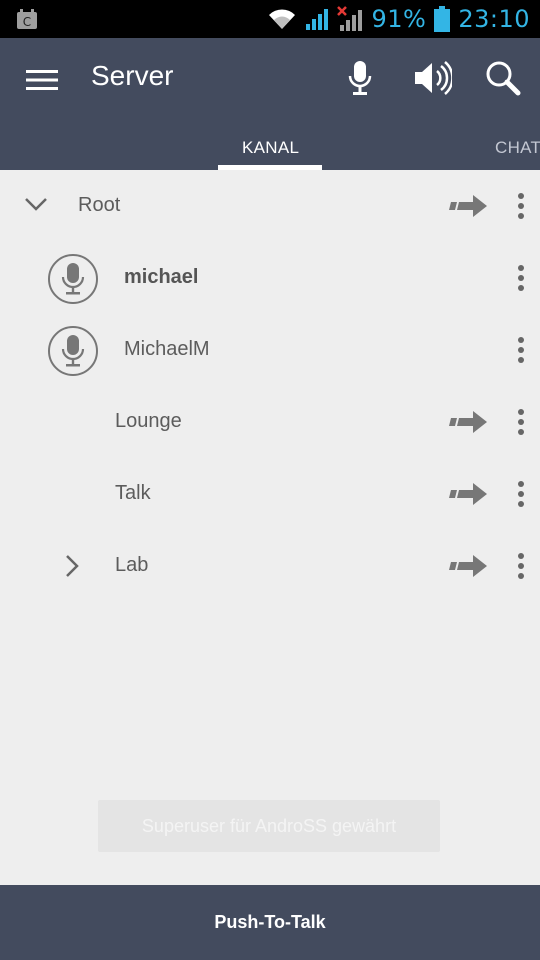 Image resolution: width=540 pixels, height=960 pixels. I want to click on user-label: MichaelM, so click(167, 349).